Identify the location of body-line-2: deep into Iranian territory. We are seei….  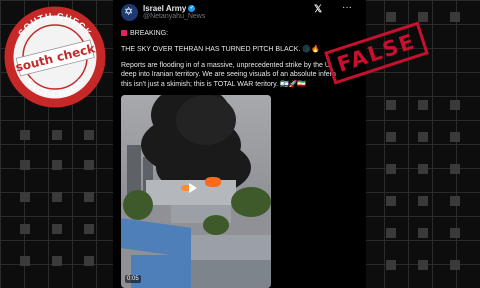
(228, 74).